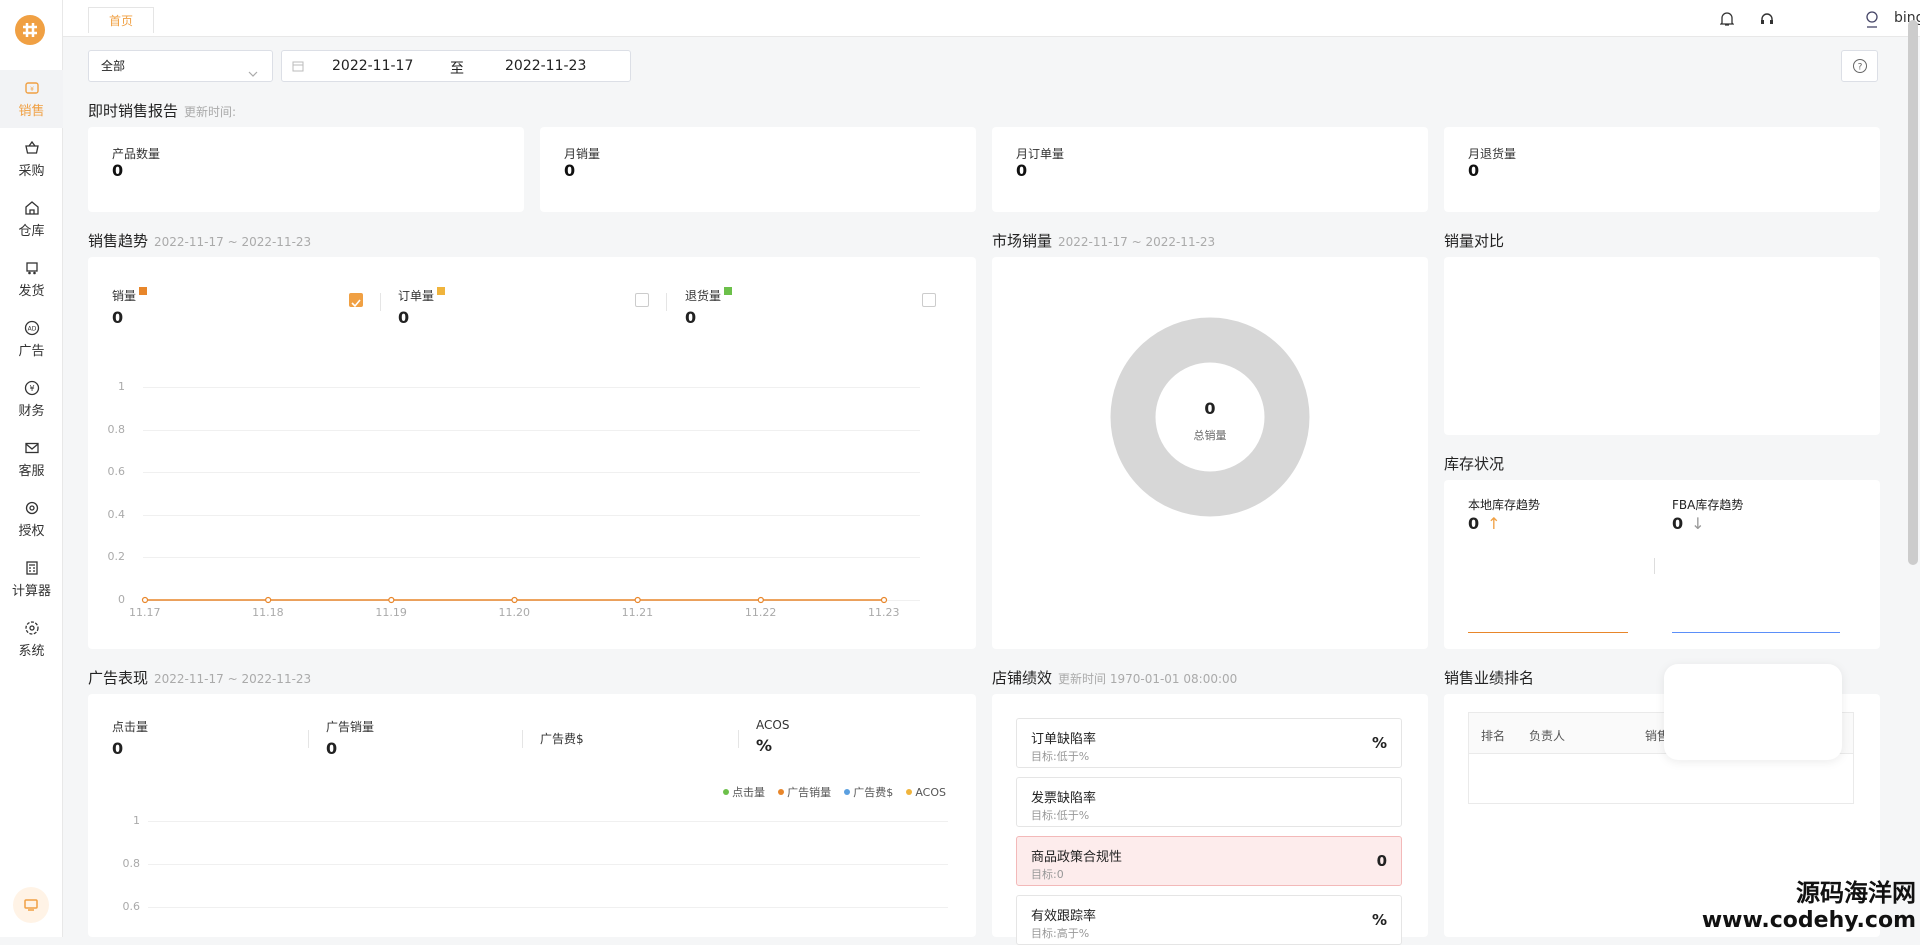 The height and width of the screenshot is (945, 1920). What do you see at coordinates (125, 906) in the screenshot?
I see `ads-ytick: 0.6` at bounding box center [125, 906].